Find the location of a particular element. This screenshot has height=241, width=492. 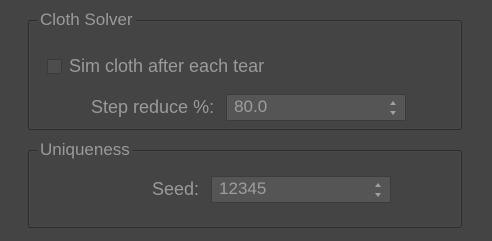

seed-label: Seed: is located at coordinates (176, 188).